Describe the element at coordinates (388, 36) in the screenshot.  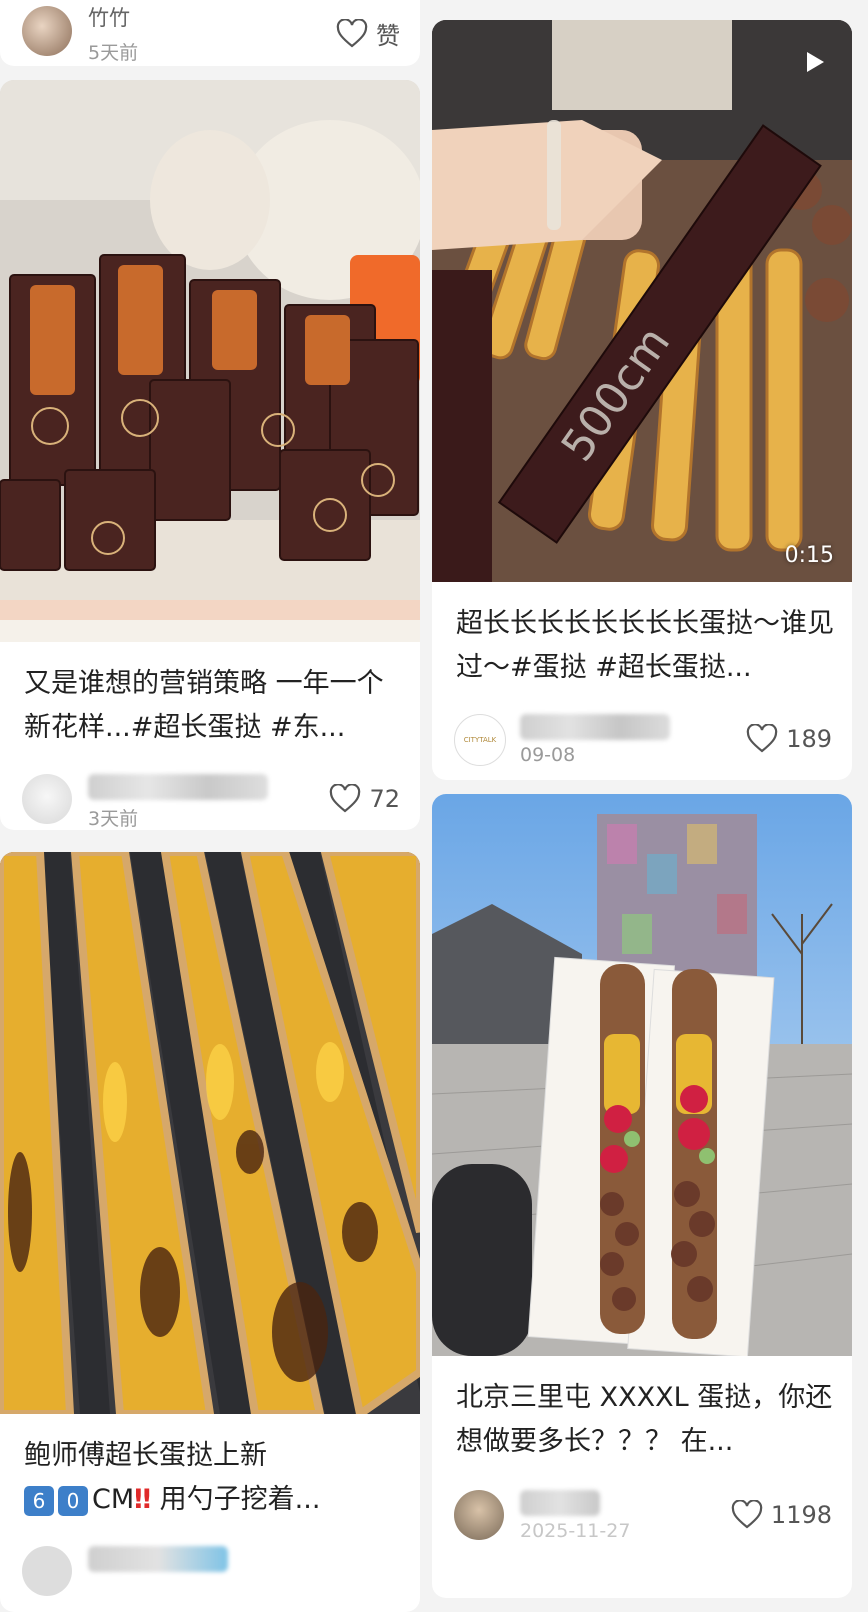
I see `like-label: 赞` at that location.